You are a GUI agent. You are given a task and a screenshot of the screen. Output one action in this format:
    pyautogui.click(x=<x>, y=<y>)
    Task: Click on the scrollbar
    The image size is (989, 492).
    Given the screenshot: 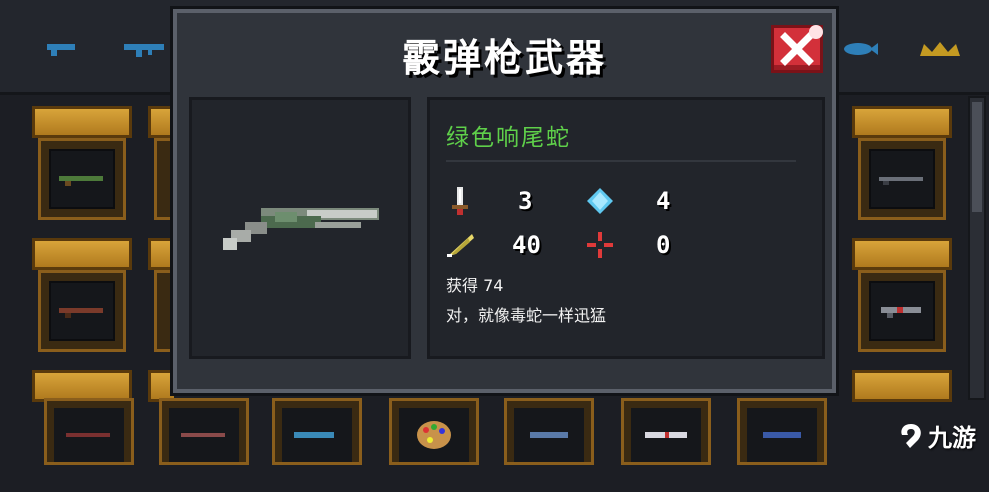 What is the action you would take?
    pyautogui.click(x=977, y=248)
    